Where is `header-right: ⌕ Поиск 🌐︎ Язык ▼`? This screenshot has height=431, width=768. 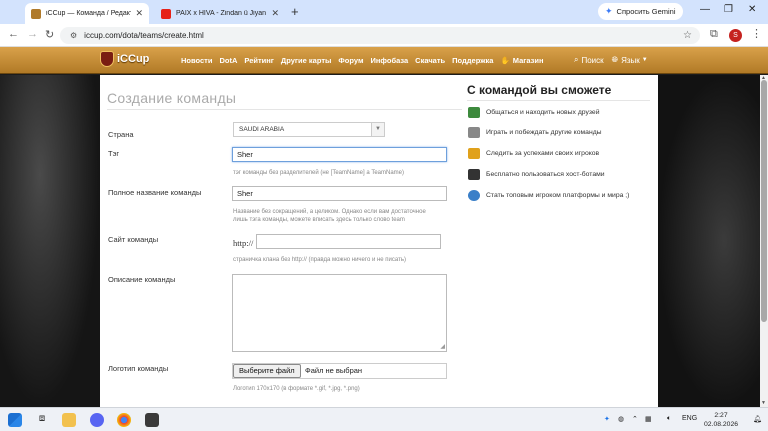
header-right: ⌕ Поиск 🌐︎ Язык ▼ is located at coordinates (611, 60).